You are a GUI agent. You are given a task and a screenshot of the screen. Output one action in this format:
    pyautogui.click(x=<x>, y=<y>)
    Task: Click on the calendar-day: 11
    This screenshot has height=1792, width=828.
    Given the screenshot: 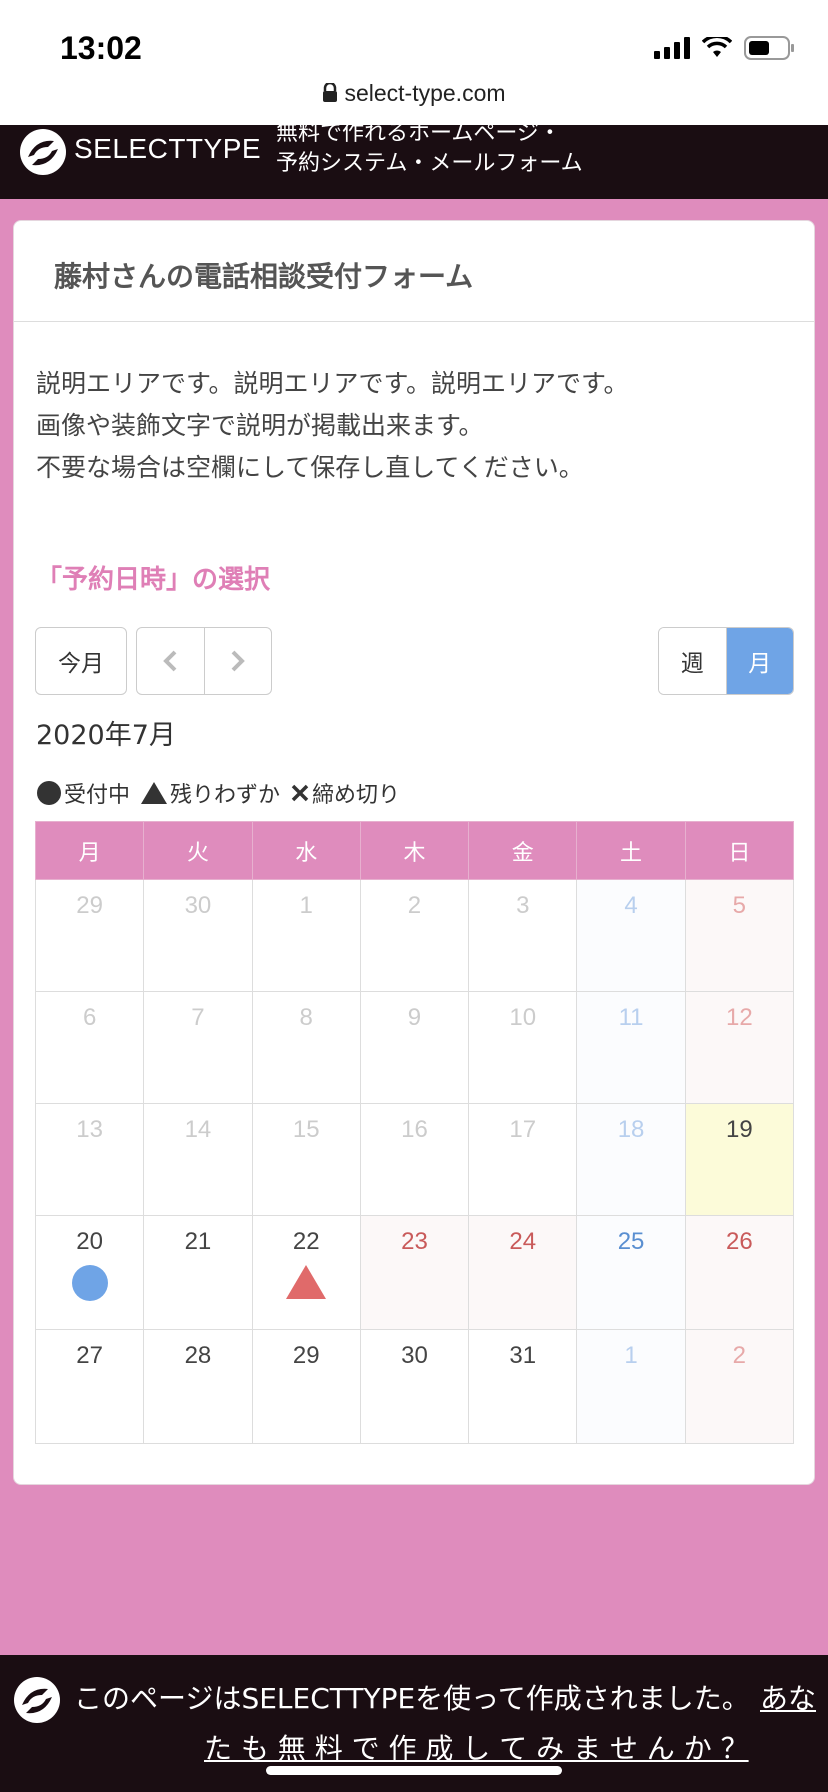 What is the action you would take?
    pyautogui.click(x=631, y=1047)
    